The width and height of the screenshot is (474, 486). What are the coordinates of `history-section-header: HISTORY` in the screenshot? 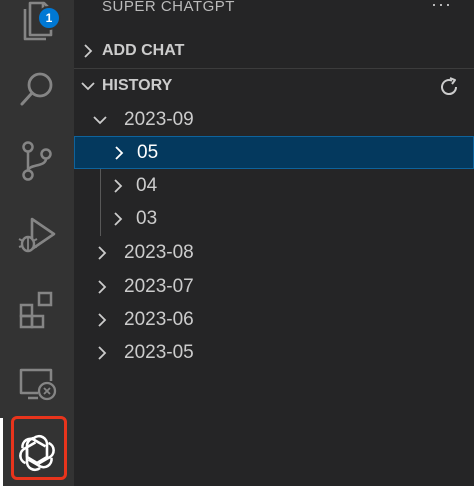 It's located at (274, 86).